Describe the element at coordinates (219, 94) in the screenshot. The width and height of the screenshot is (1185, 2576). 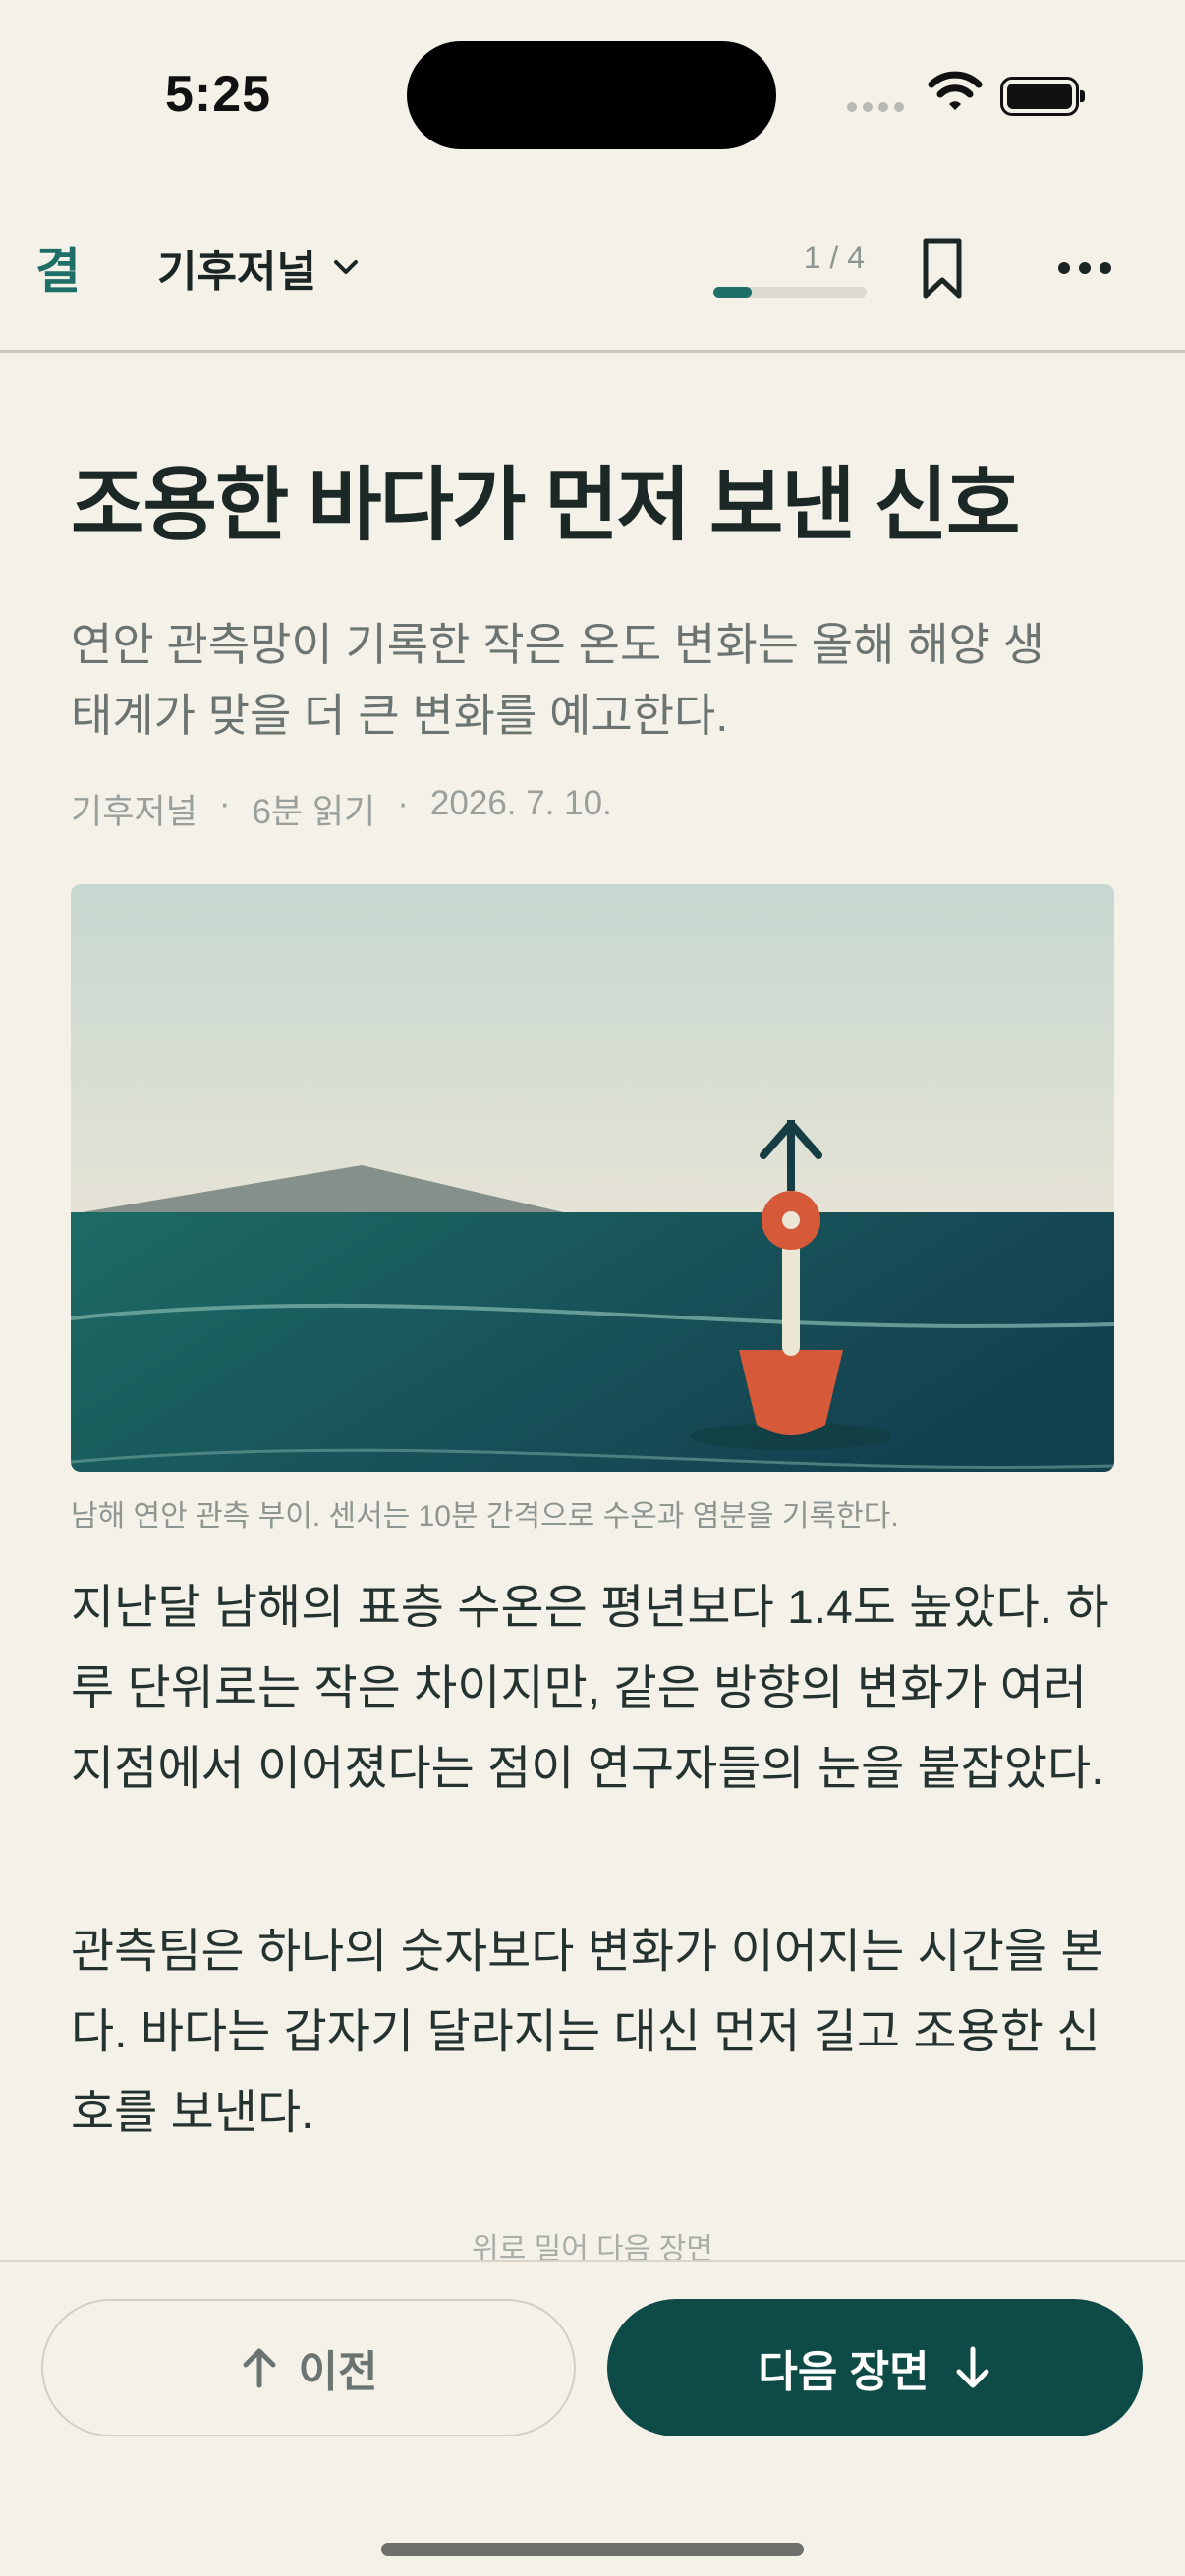
I see `status-time: 5:25` at that location.